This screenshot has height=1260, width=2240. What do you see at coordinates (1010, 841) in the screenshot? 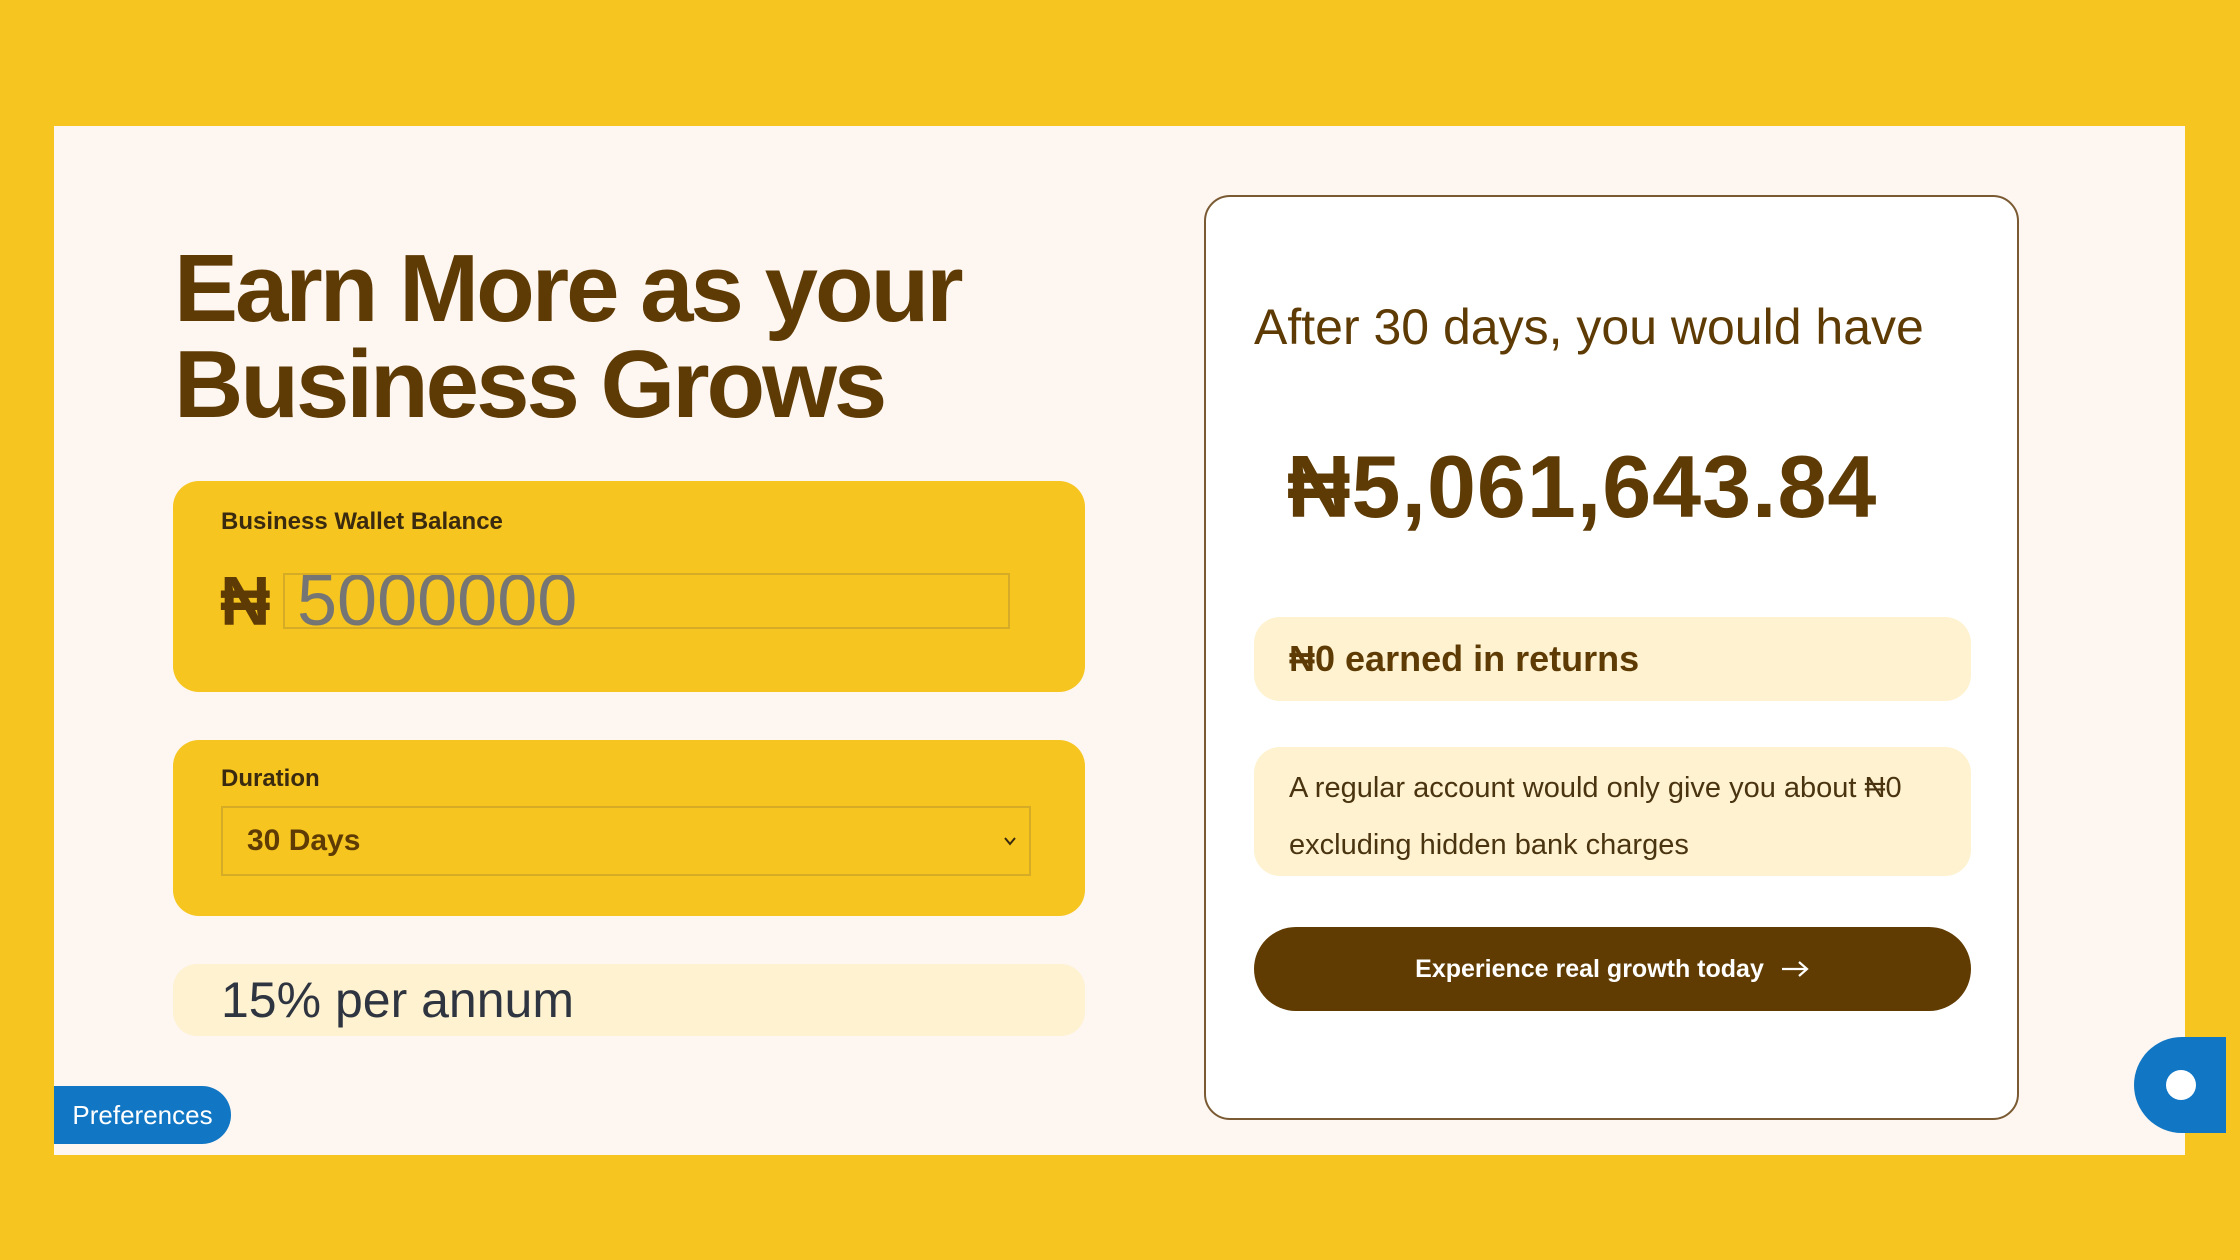
I see `chevron-down-icon` at bounding box center [1010, 841].